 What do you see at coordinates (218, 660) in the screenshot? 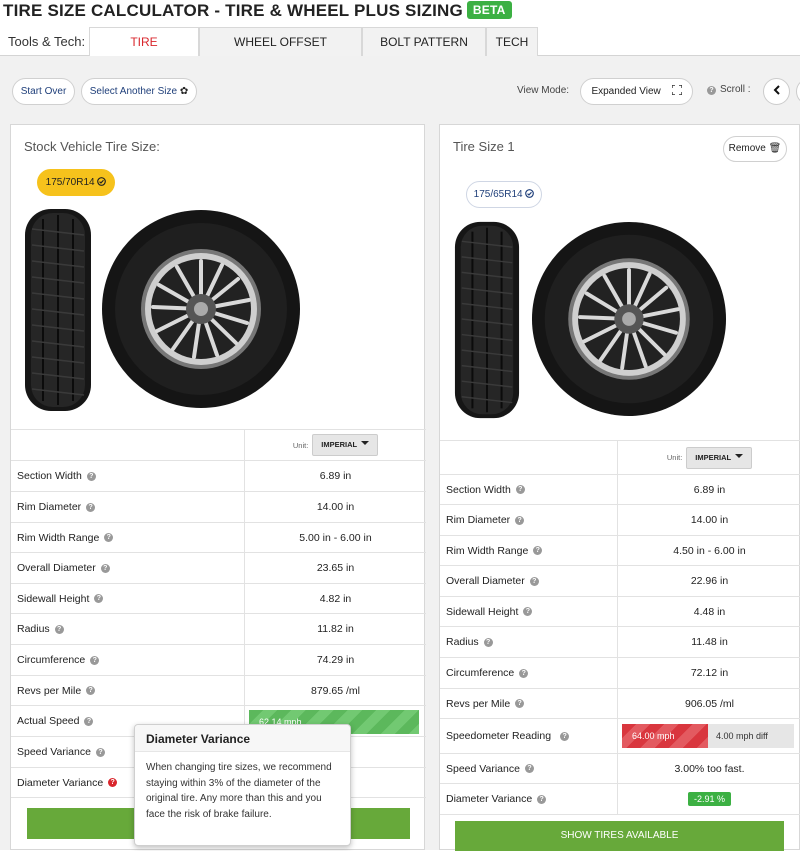
I see `table-row: Circumference? 74.29 in` at bounding box center [218, 660].